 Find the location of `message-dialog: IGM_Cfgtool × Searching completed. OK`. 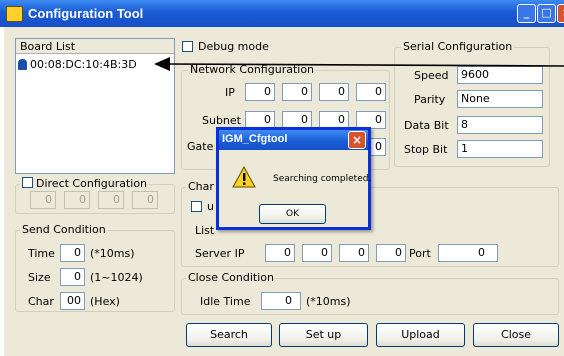

message-dialog: IGM_Cfgtool × Searching completed. OK is located at coordinates (293, 178).